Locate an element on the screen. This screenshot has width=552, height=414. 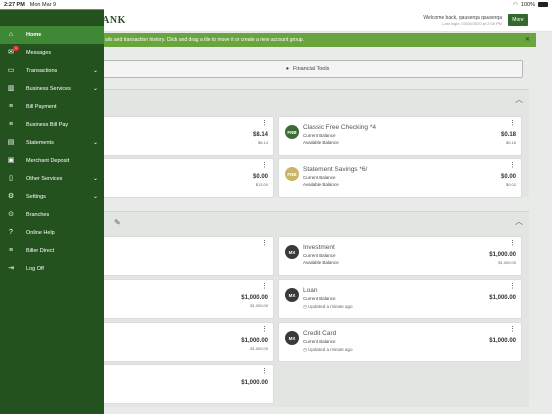
unread-badge: 1 is located at coordinates (16, 48).